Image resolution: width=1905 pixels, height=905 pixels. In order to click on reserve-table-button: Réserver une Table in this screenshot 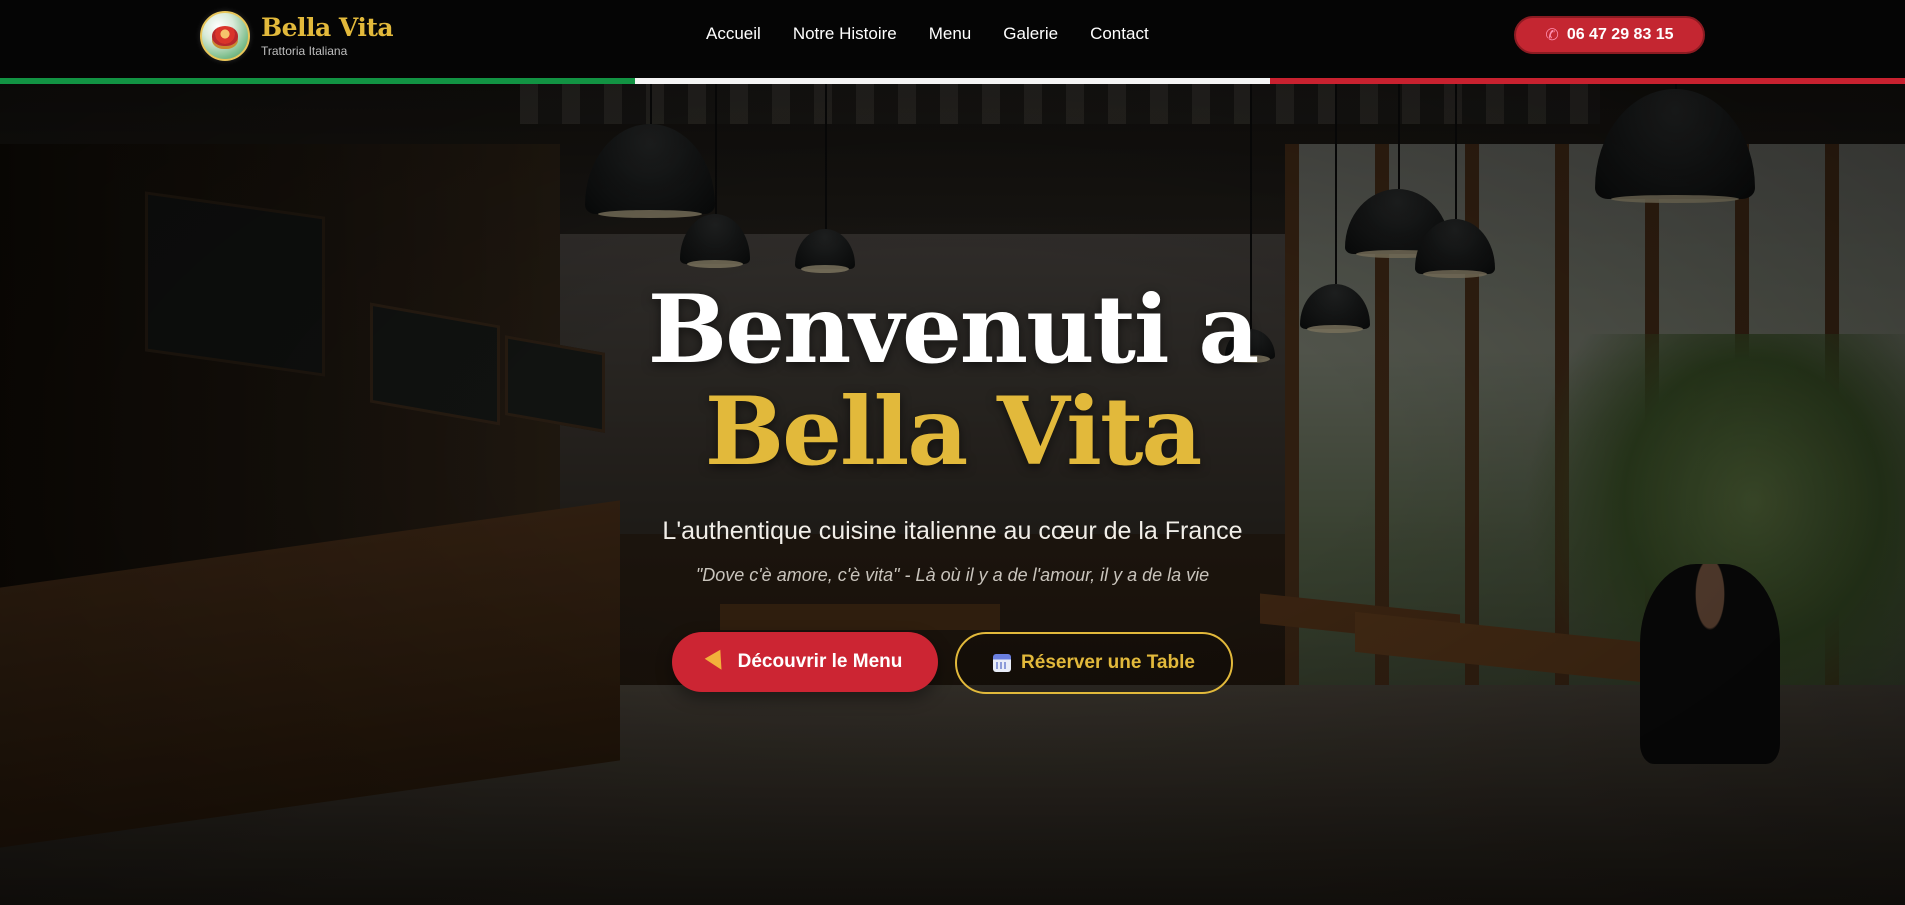, I will do `click(1094, 663)`.